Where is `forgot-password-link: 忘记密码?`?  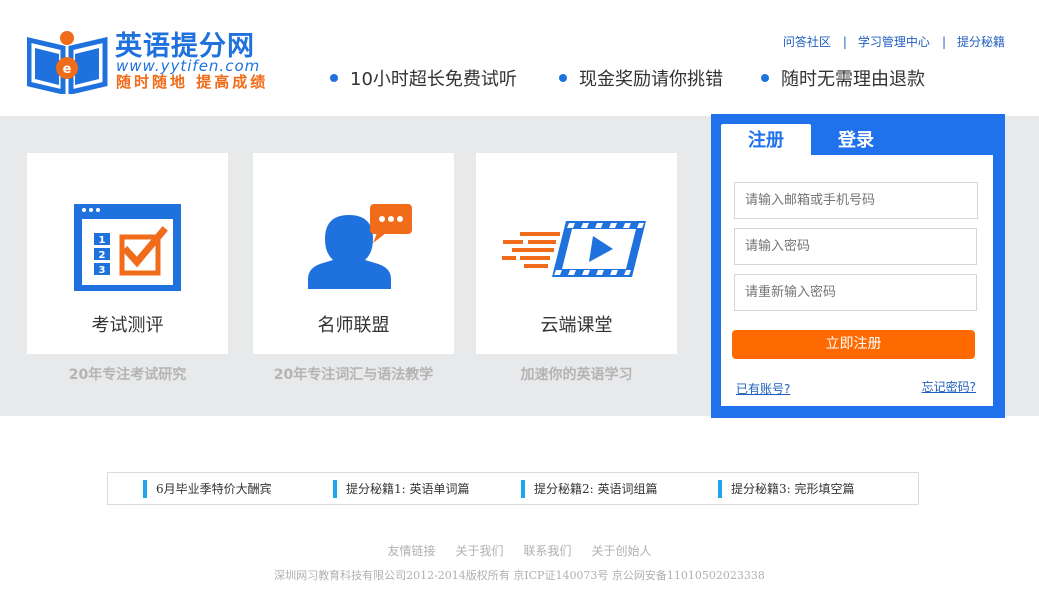 forgot-password-link: 忘记密码? is located at coordinates (949, 386).